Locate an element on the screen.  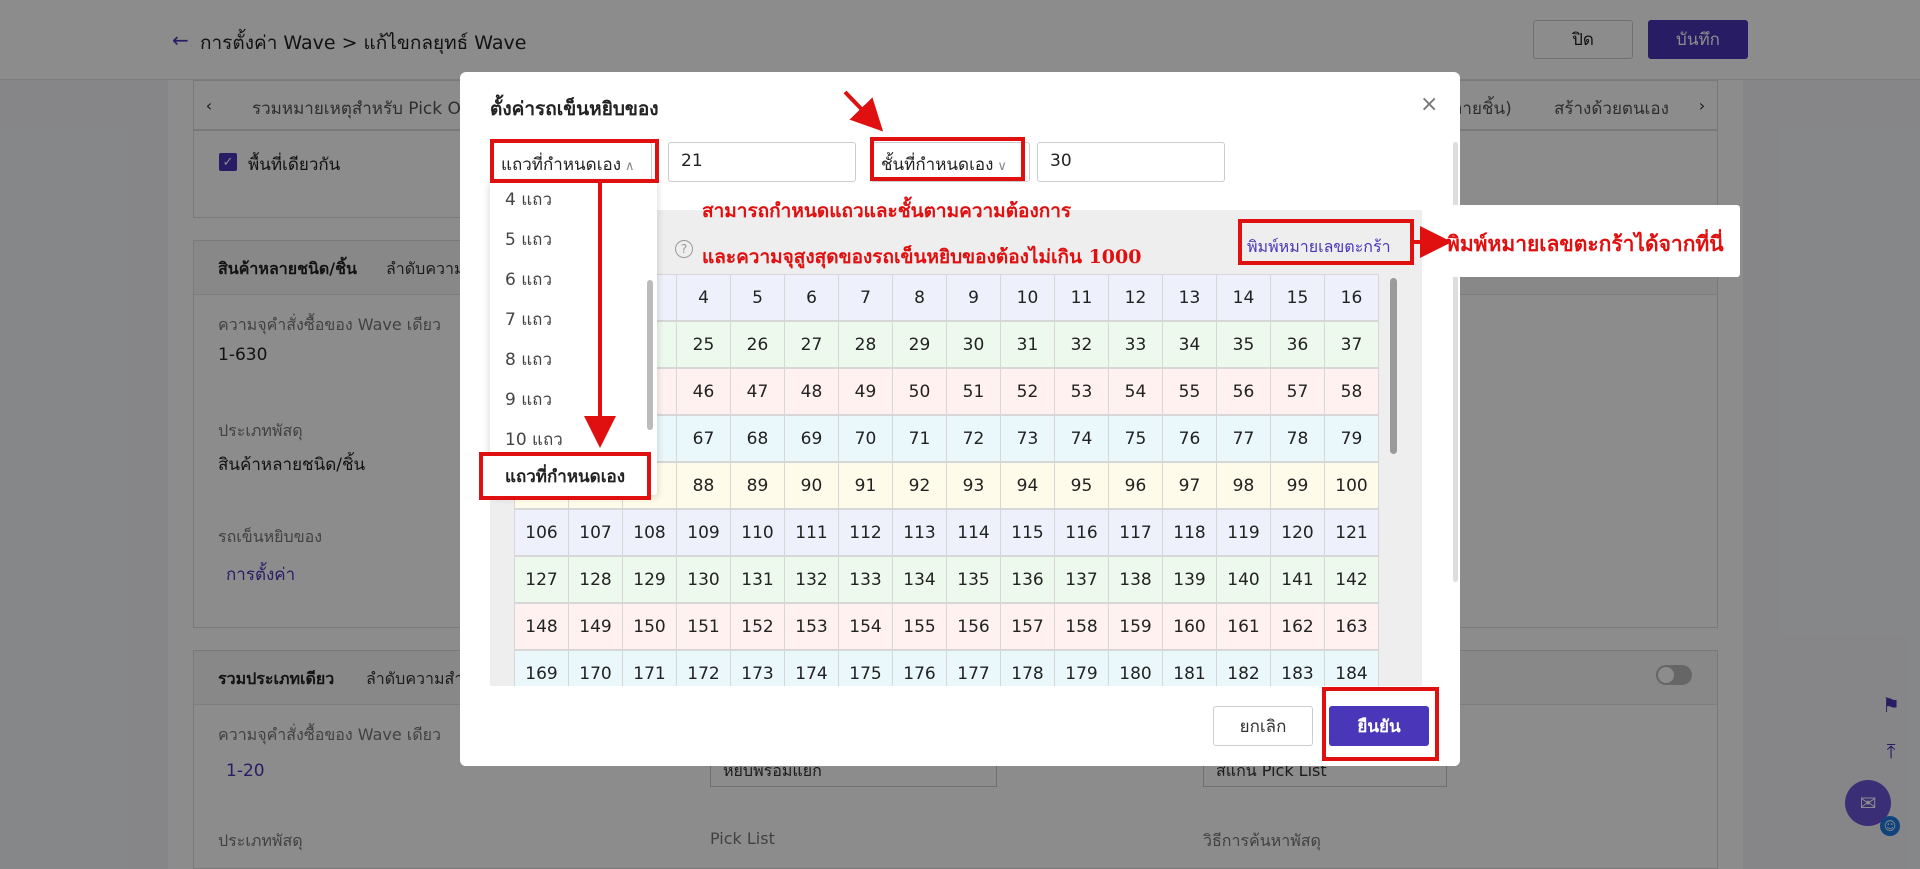
grid-cell: 16 is located at coordinates (1351, 297).